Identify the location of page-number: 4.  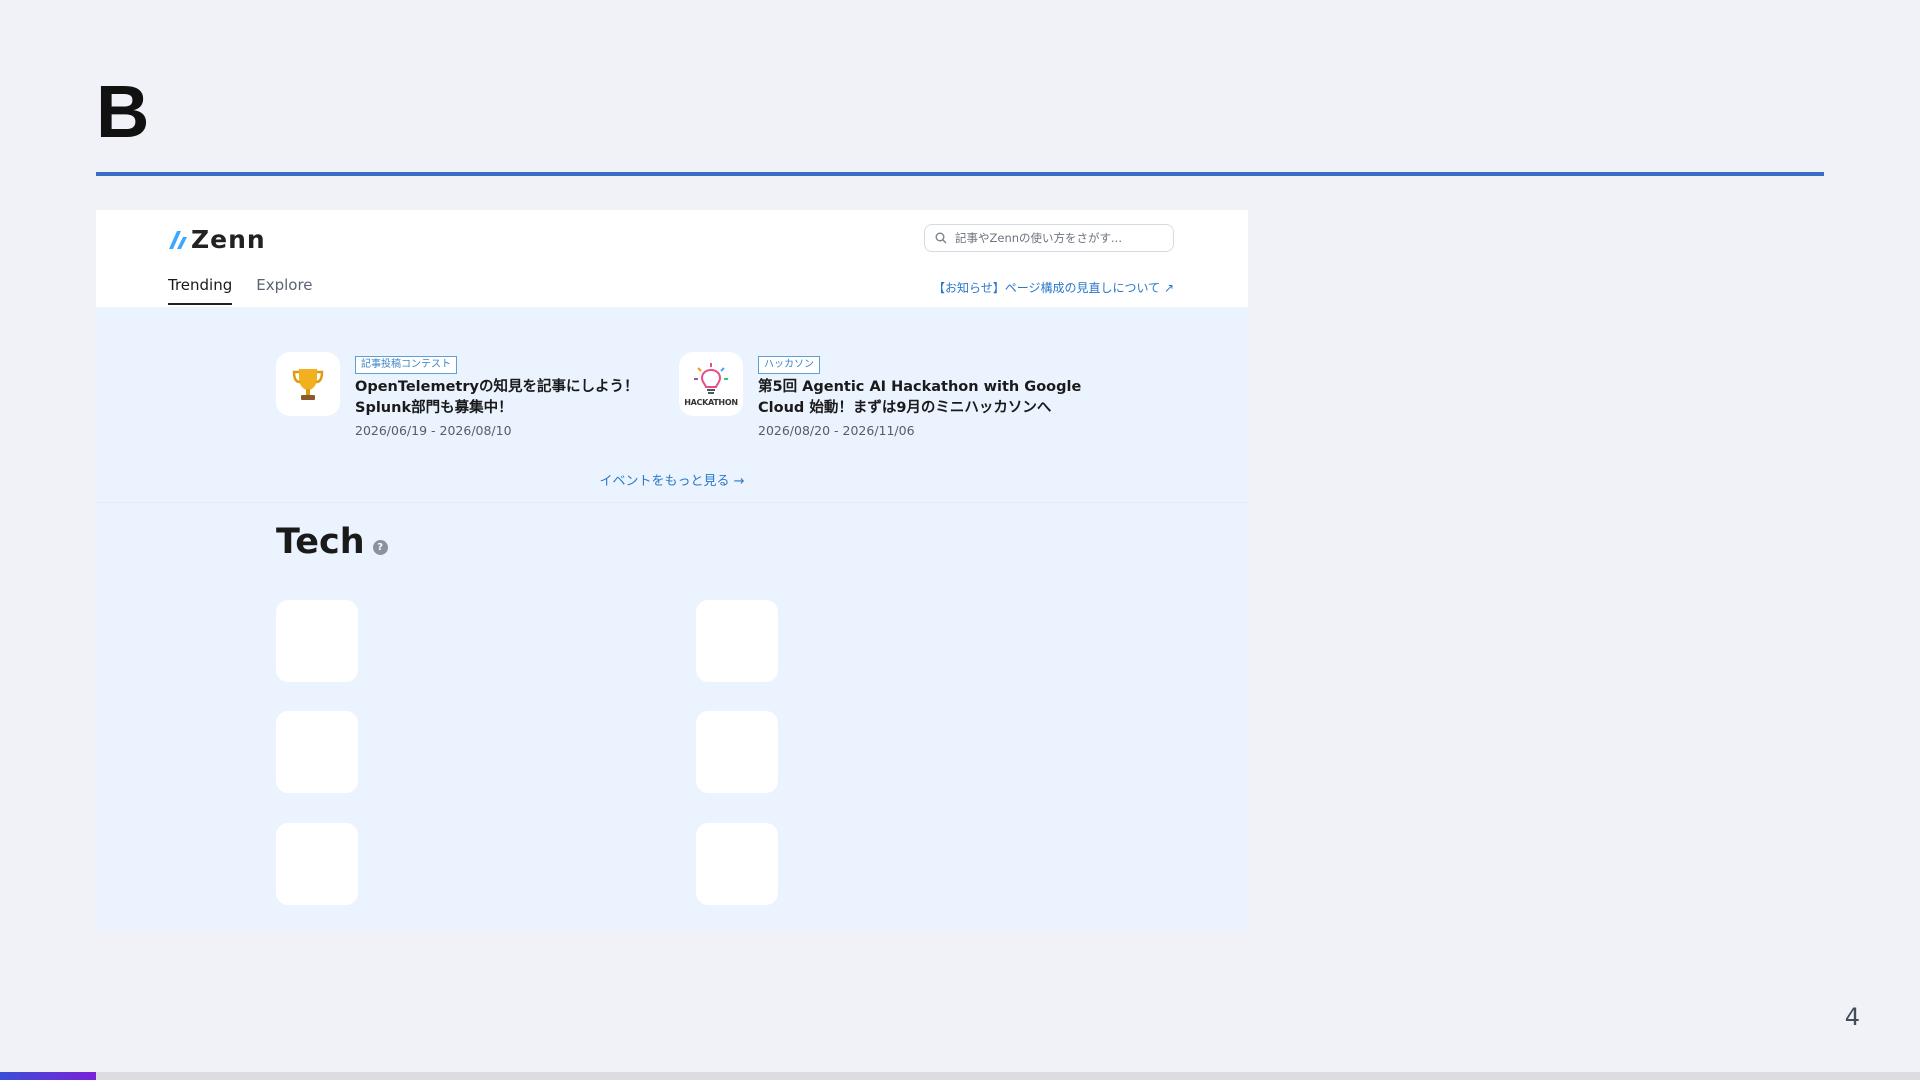
(1852, 1017).